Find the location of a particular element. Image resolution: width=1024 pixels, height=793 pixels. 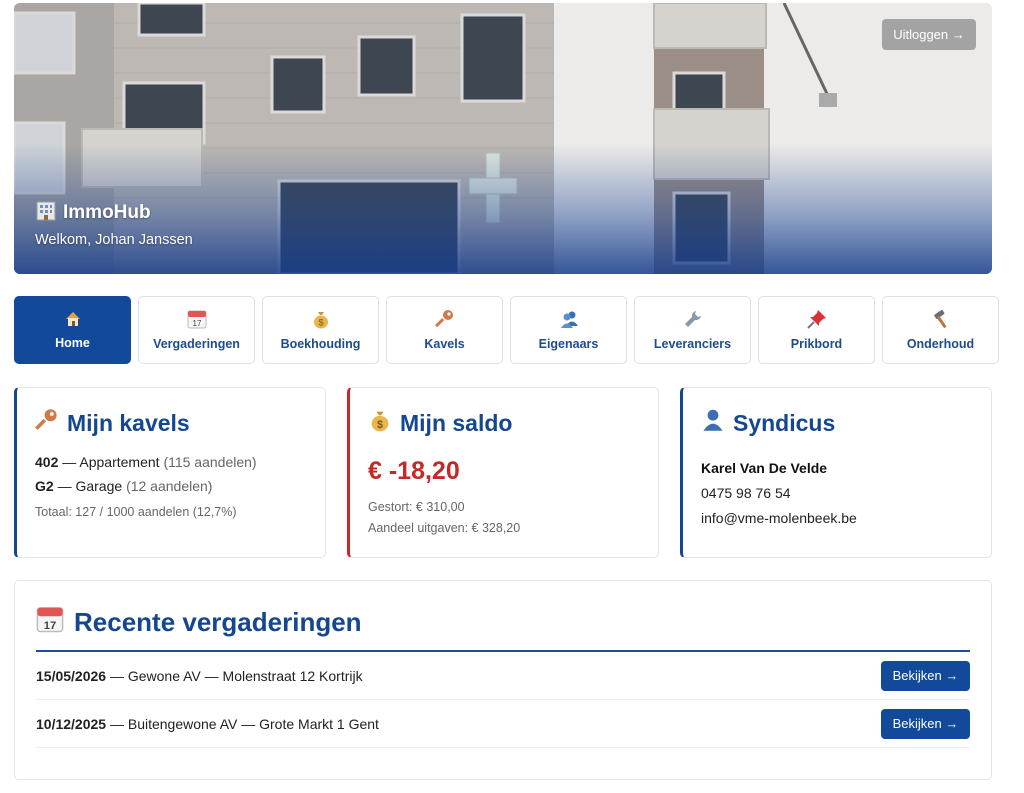

meetings-heading: 17 Recente vergaderingen is located at coordinates (503, 628).